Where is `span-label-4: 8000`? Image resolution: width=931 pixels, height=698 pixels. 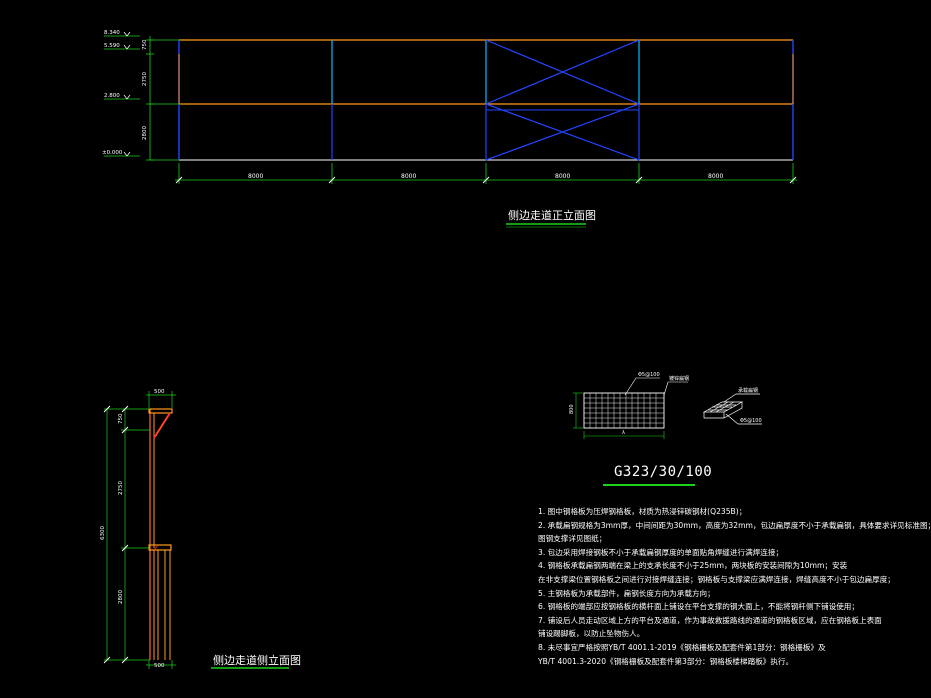
span-label-4: 8000 is located at coordinates (715, 176).